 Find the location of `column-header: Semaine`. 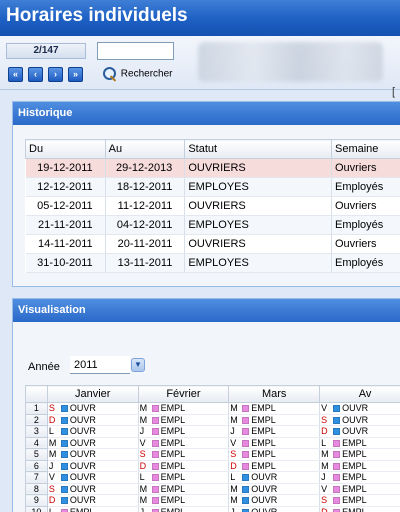

column-header: Semaine is located at coordinates (365, 149).